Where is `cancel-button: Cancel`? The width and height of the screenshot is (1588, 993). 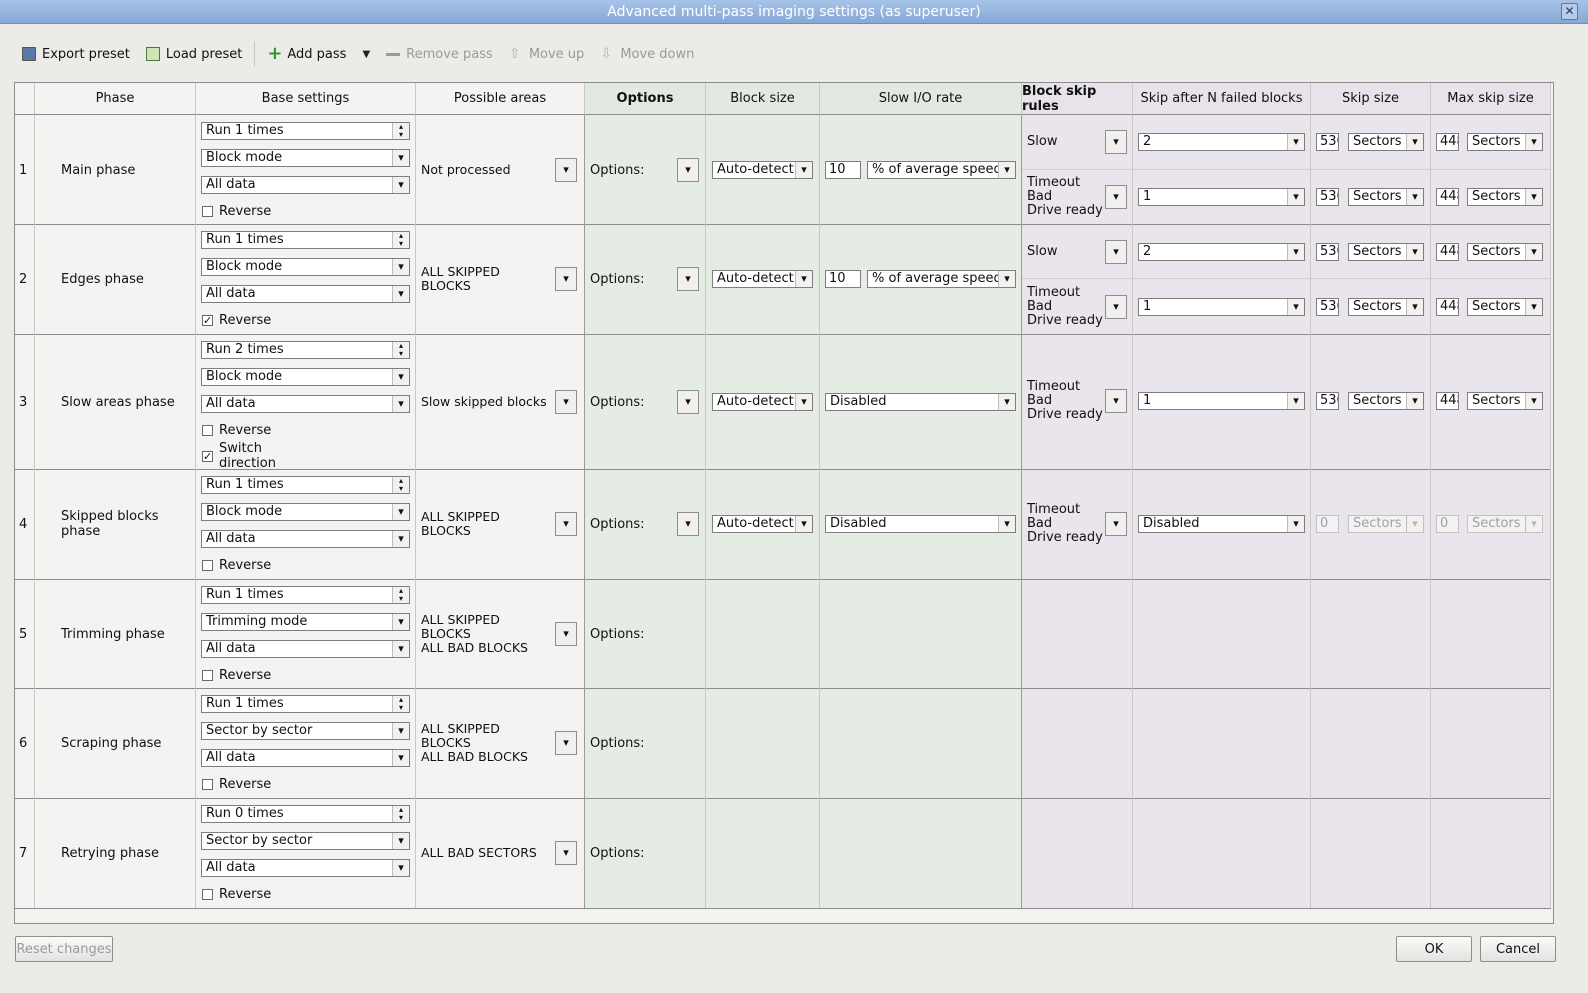 cancel-button: Cancel is located at coordinates (1518, 949).